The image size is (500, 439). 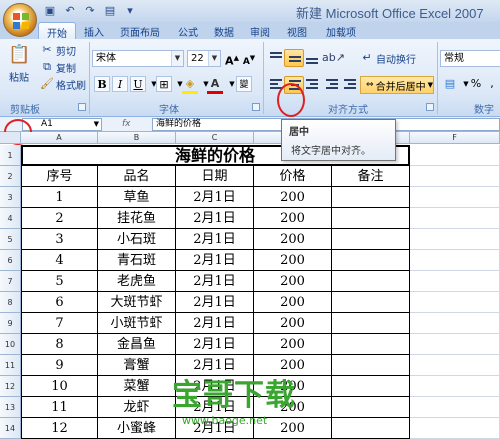 What do you see at coordinates (371, 176) in the screenshot?
I see `table-header-cell: 备注` at bounding box center [371, 176].